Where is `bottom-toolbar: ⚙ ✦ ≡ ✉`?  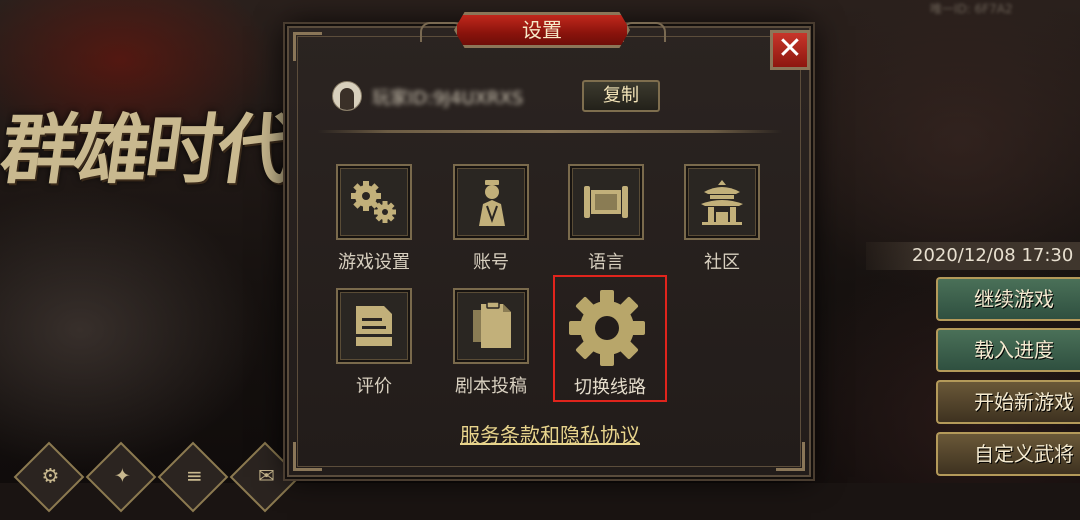
bottom-toolbar: ⚙ ✦ ≡ ✉ is located at coordinates (157, 477).